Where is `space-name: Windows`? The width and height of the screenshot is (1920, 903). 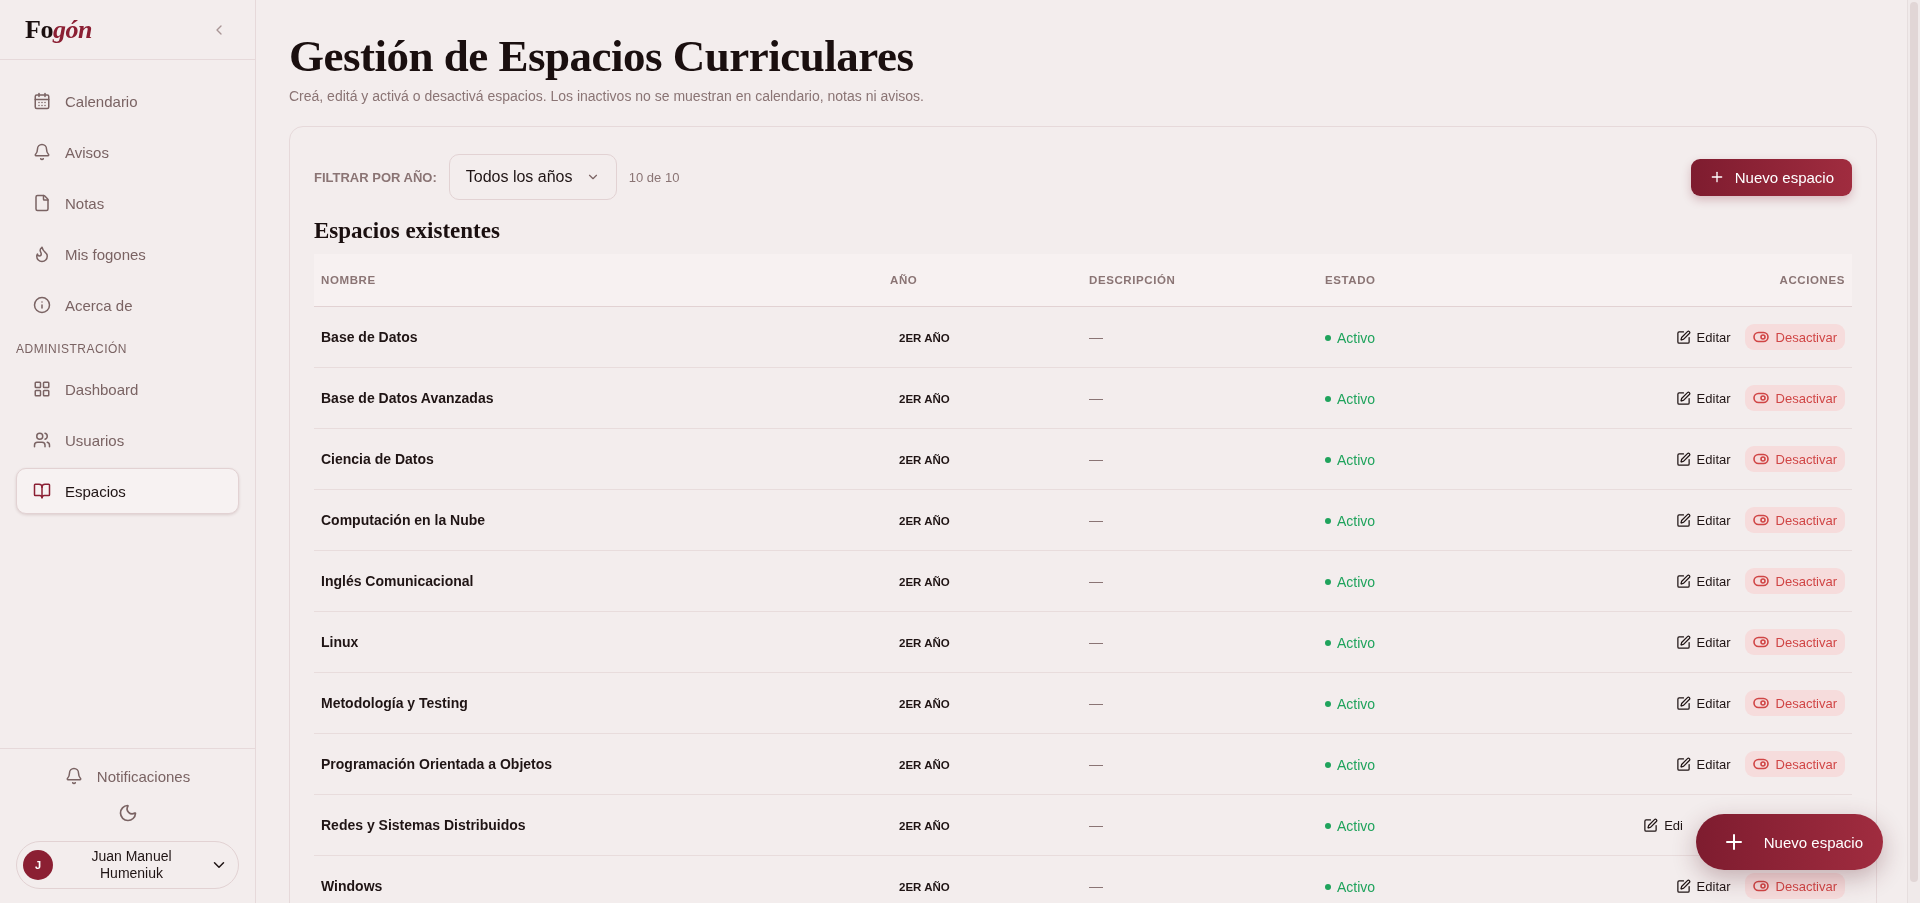
space-name: Windows is located at coordinates (352, 886).